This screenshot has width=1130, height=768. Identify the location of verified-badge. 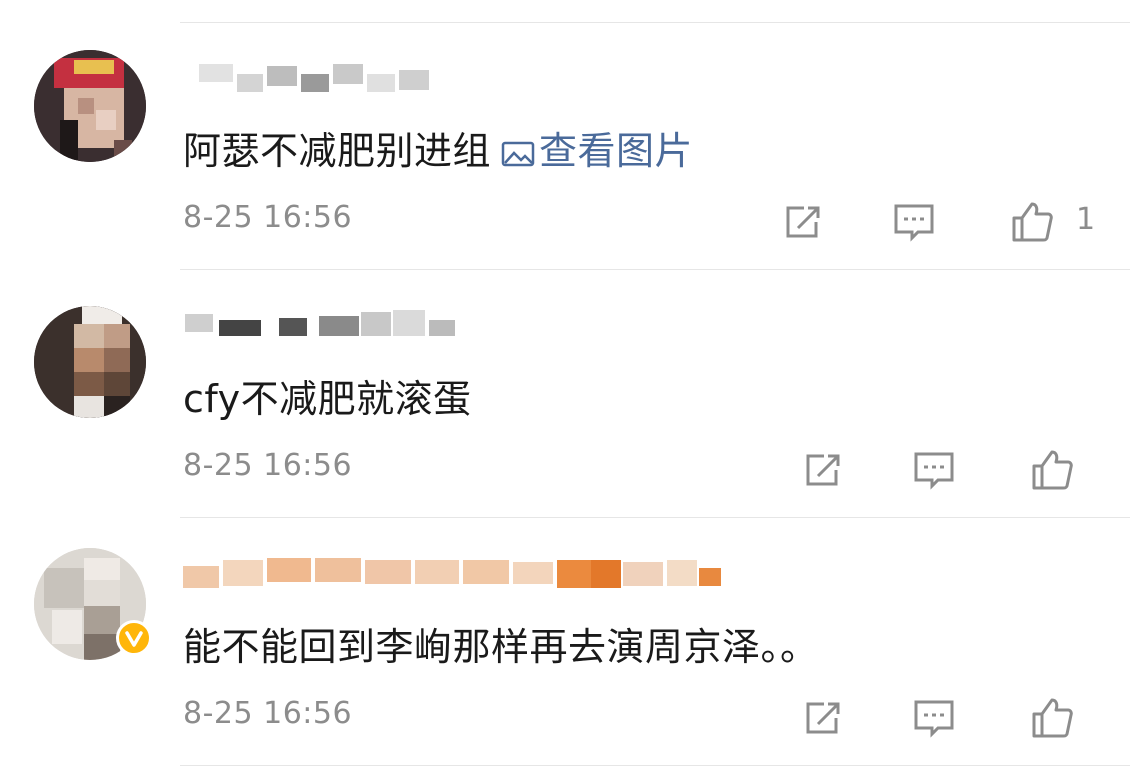
(134, 638).